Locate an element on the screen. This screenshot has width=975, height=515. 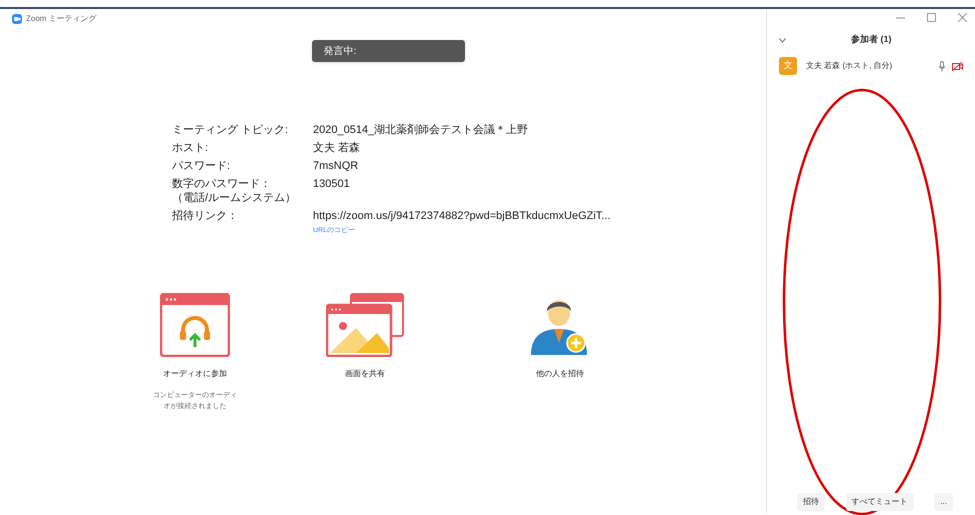
close-icon is located at coordinates (962, 17).